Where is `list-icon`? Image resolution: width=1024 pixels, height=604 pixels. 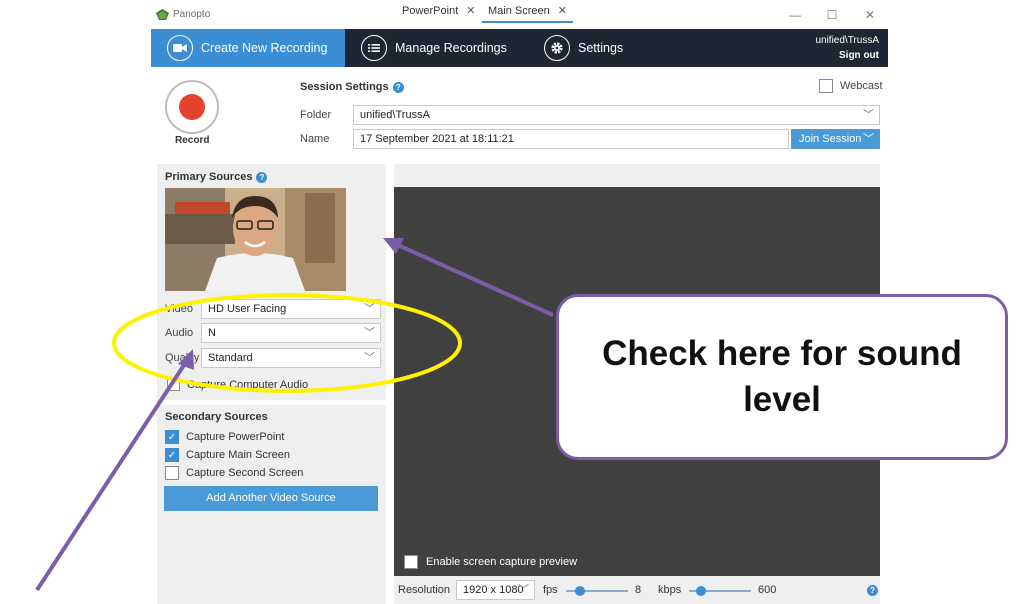 list-icon is located at coordinates (374, 48).